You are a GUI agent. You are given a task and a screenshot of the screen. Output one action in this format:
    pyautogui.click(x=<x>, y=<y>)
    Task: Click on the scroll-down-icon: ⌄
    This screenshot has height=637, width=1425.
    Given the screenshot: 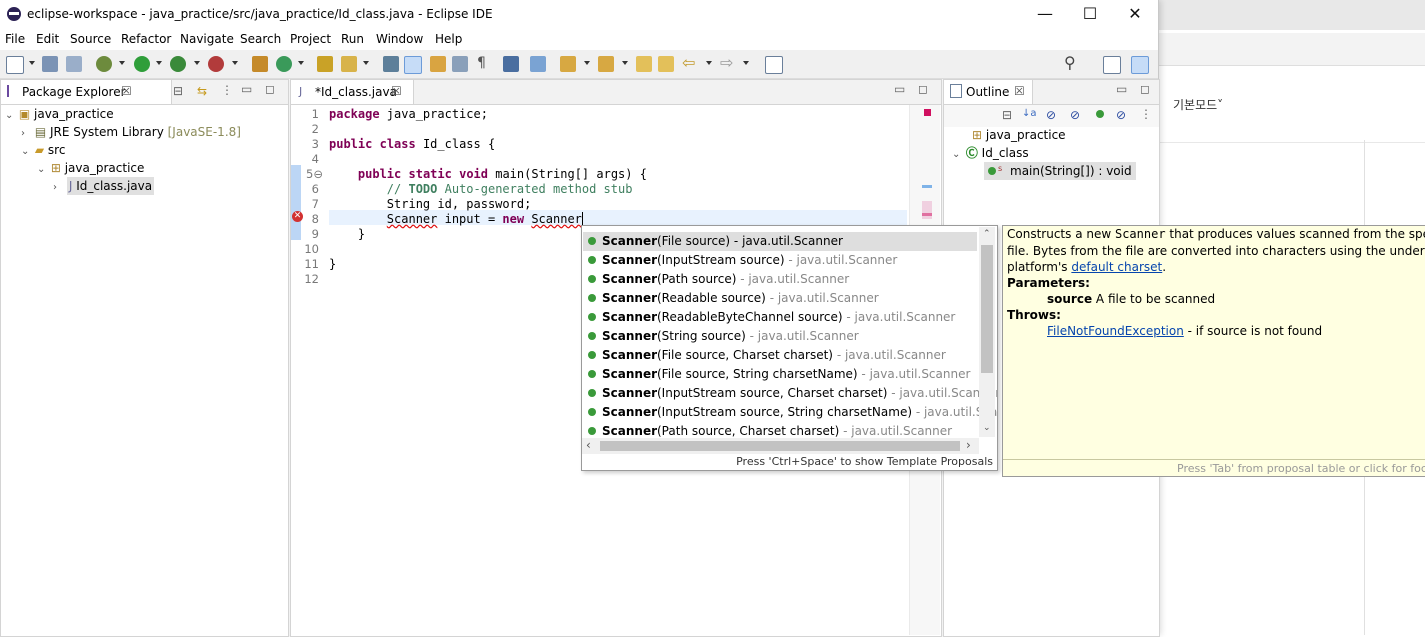 What is the action you would take?
    pyautogui.click(x=987, y=428)
    